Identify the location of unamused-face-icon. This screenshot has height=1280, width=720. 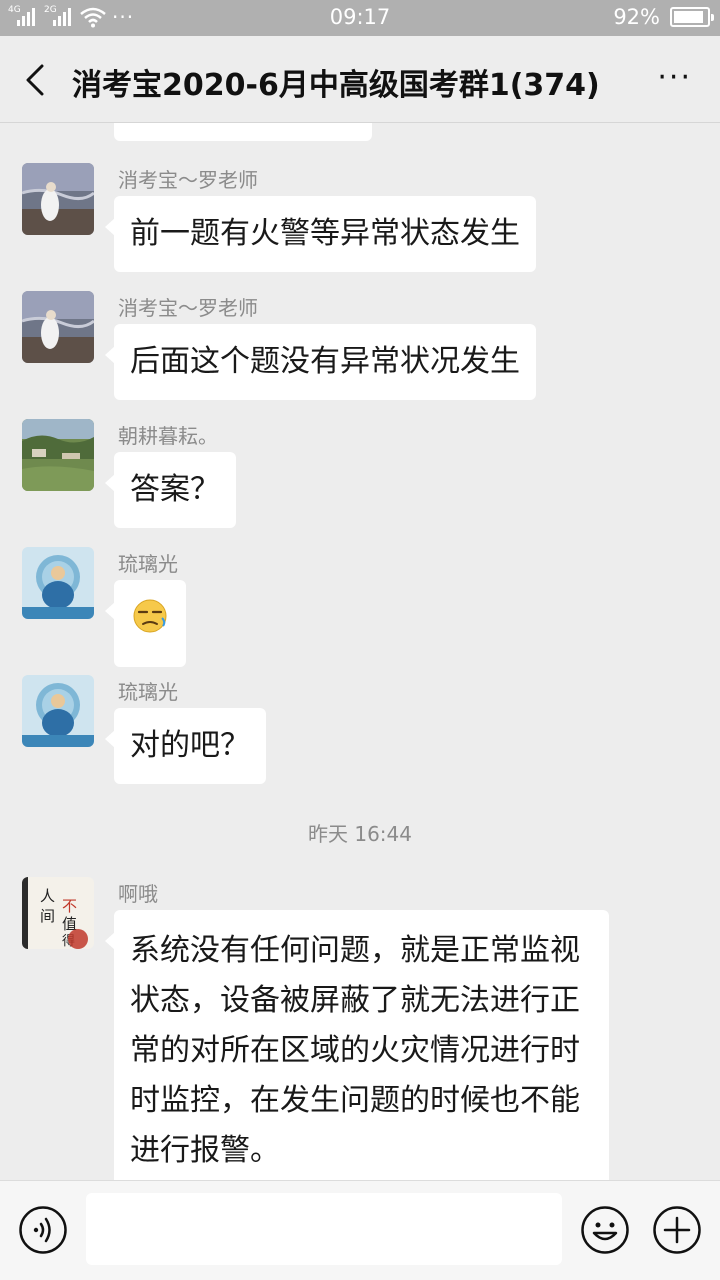
(150, 616).